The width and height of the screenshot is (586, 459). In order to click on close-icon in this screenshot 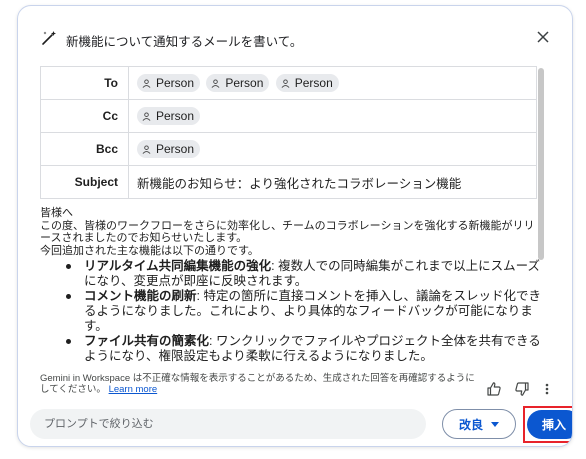, I will do `click(543, 37)`.